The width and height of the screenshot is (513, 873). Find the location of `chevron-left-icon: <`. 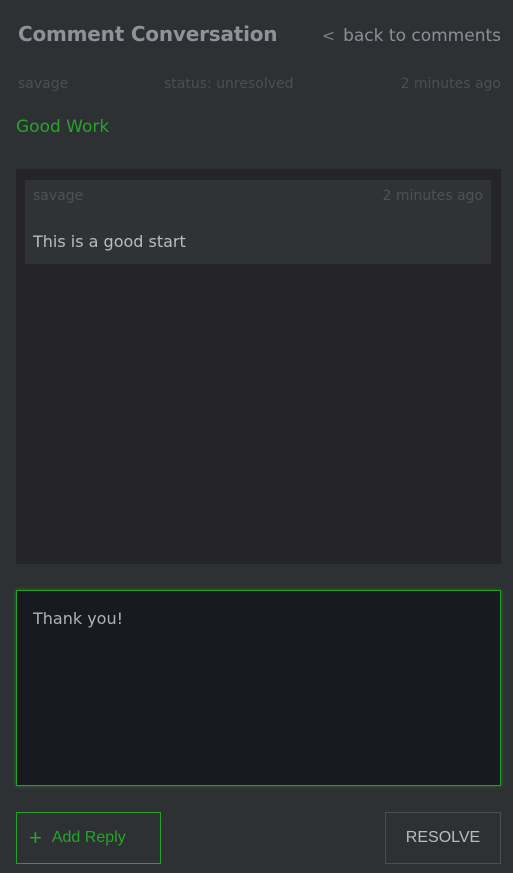

chevron-left-icon: < is located at coordinates (328, 35).